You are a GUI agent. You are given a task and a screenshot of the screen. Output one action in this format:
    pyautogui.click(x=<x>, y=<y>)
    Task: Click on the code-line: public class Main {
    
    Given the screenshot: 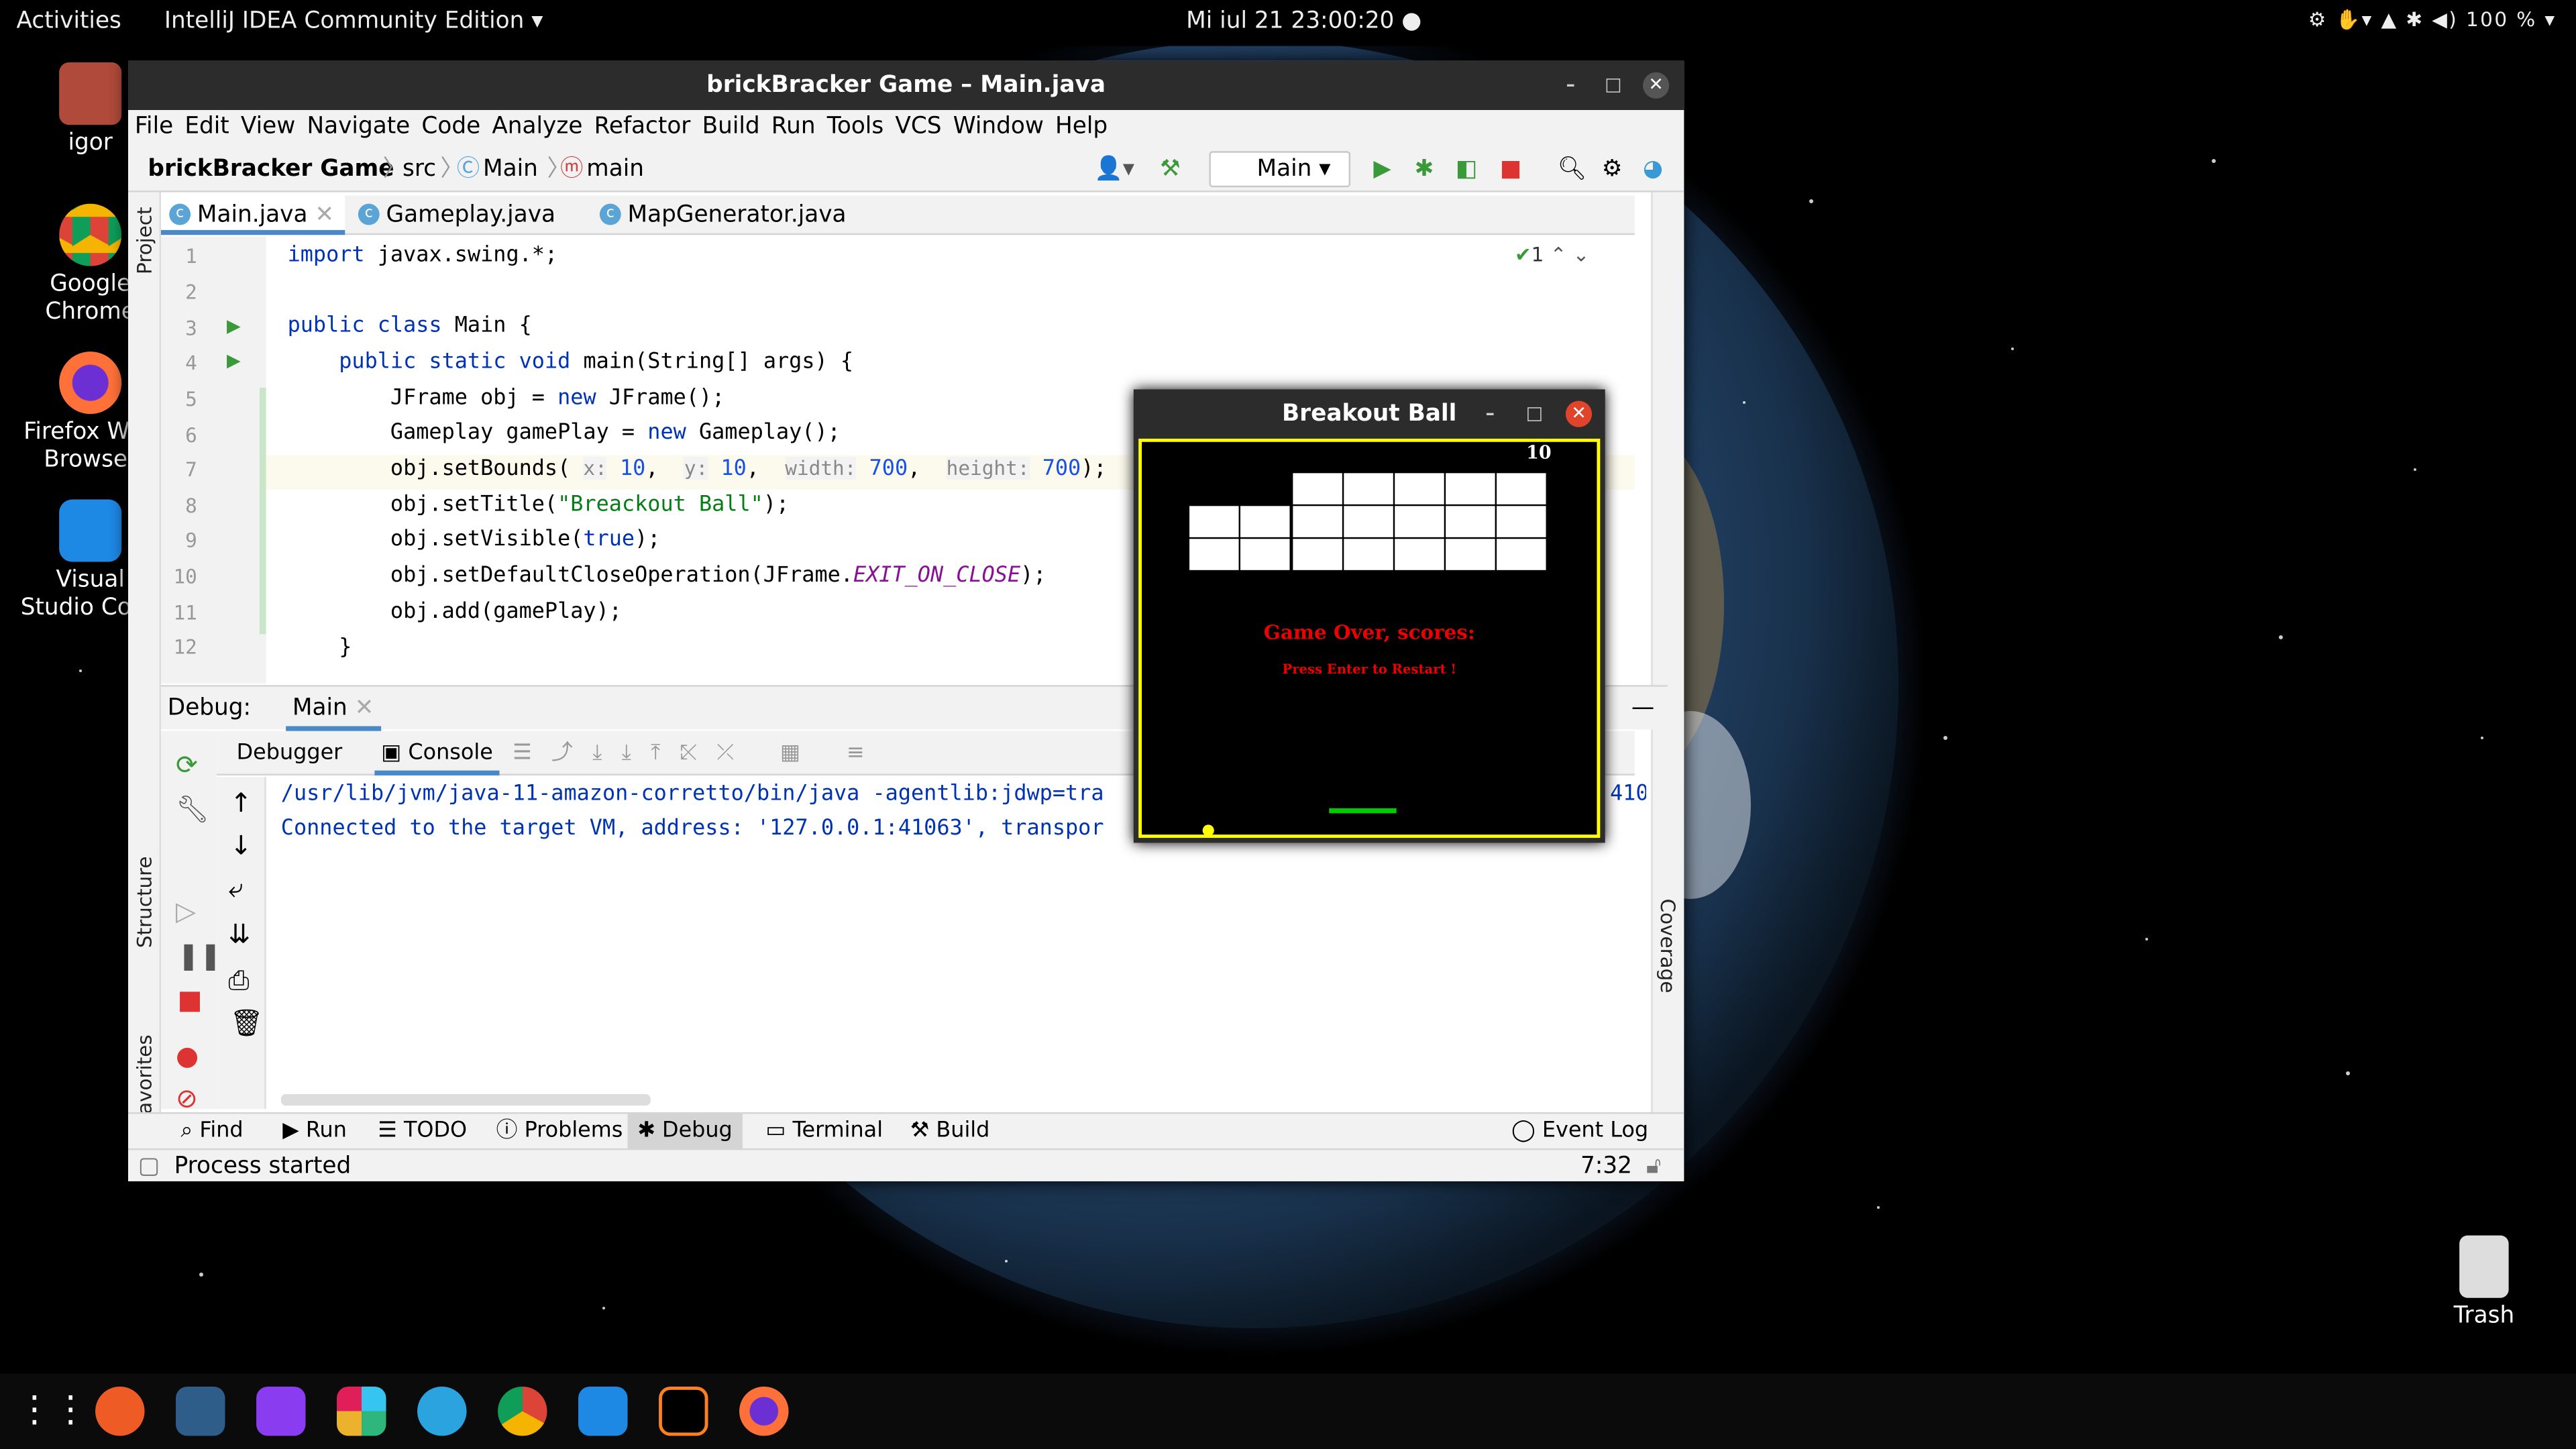 What is the action you would take?
    pyautogui.click(x=409, y=326)
    